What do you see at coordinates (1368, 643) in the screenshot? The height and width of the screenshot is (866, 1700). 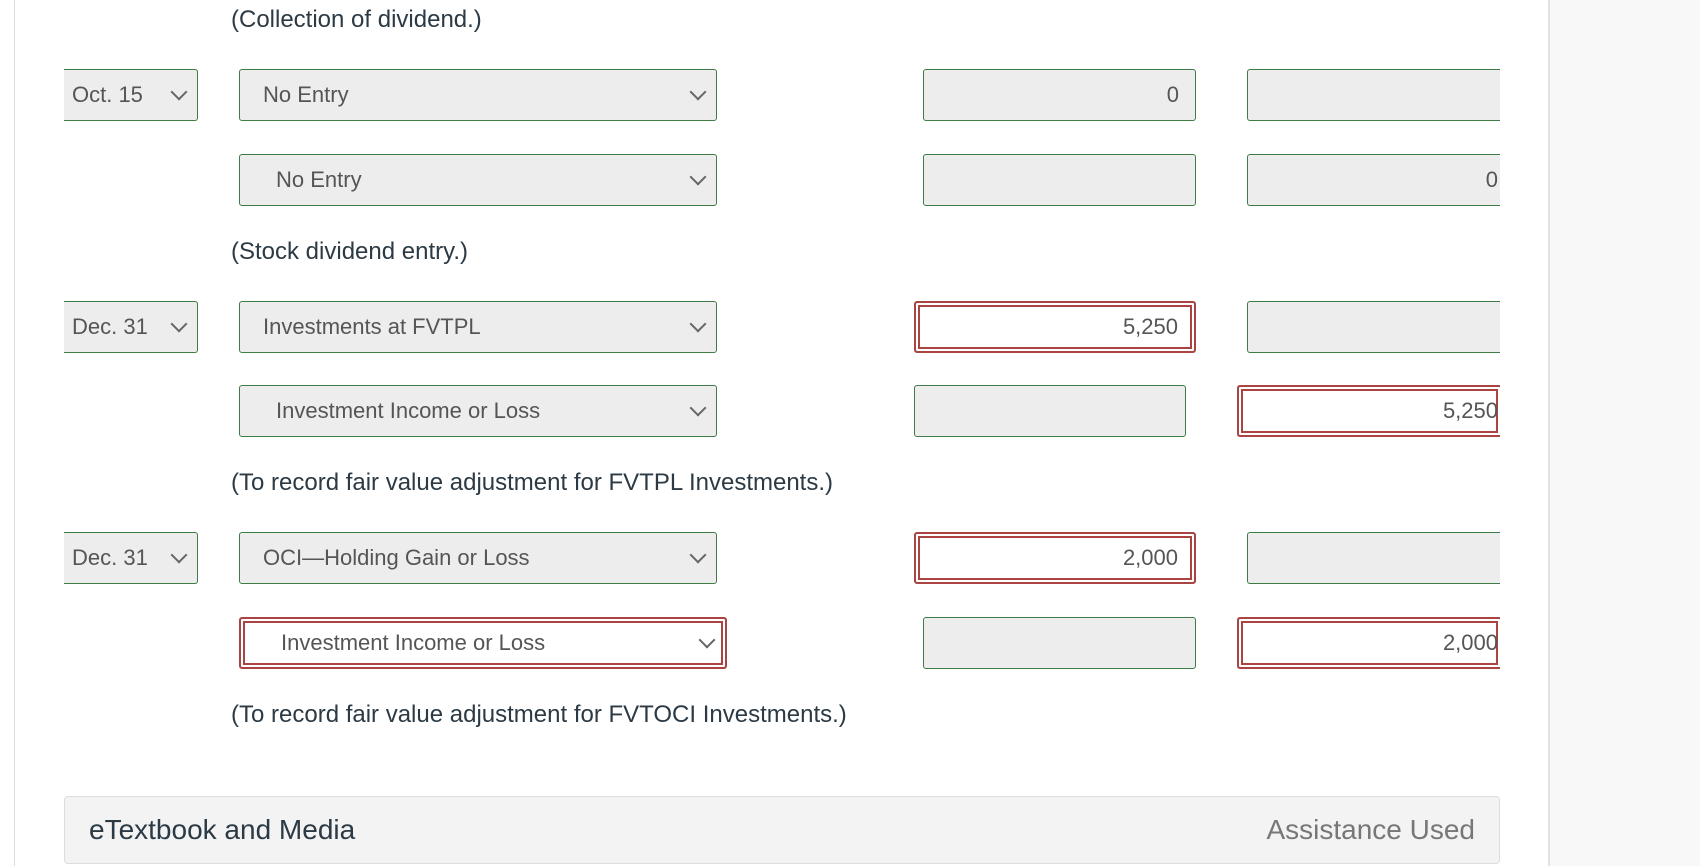 I see `credit-input: 2,000` at bounding box center [1368, 643].